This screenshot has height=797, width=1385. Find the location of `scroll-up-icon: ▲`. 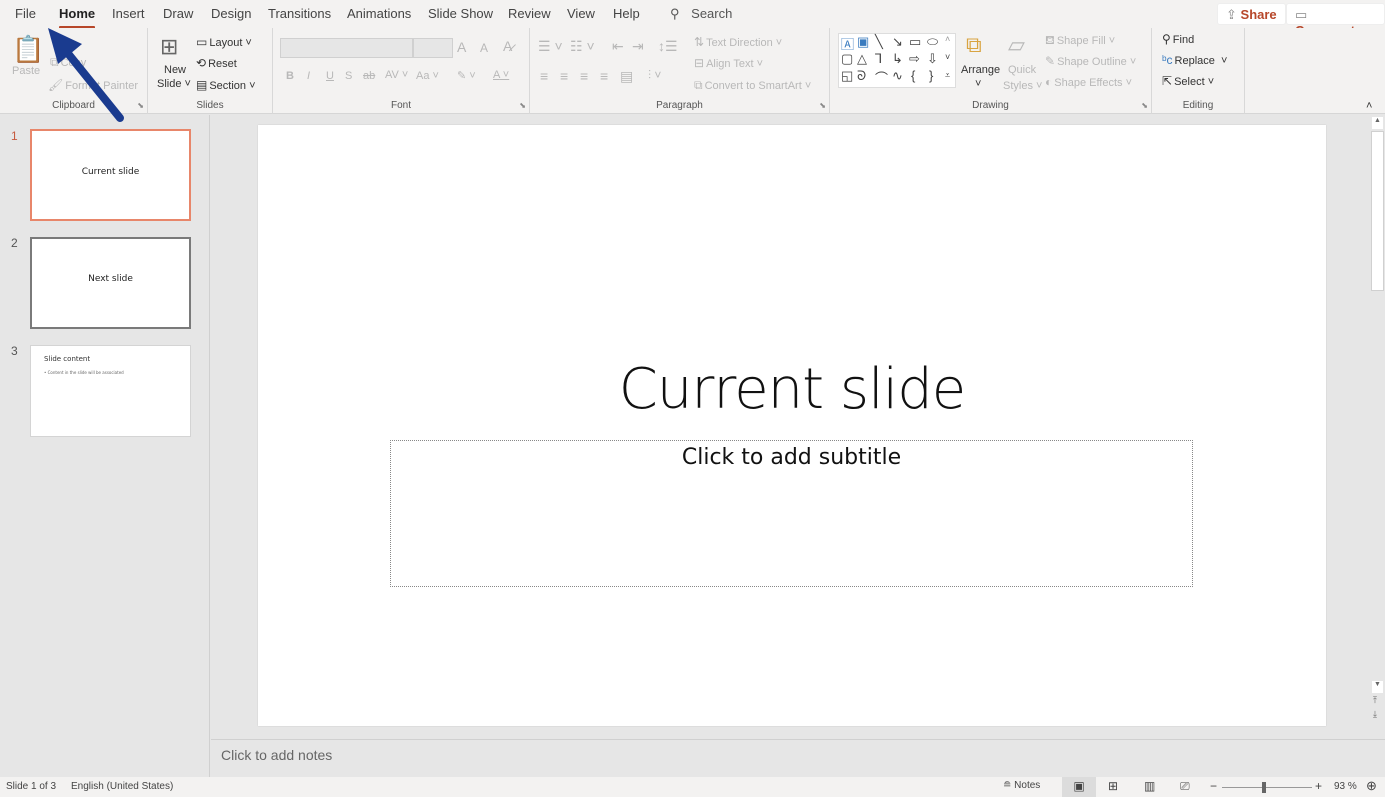

scroll-up-icon: ▲ is located at coordinates (1377, 123).